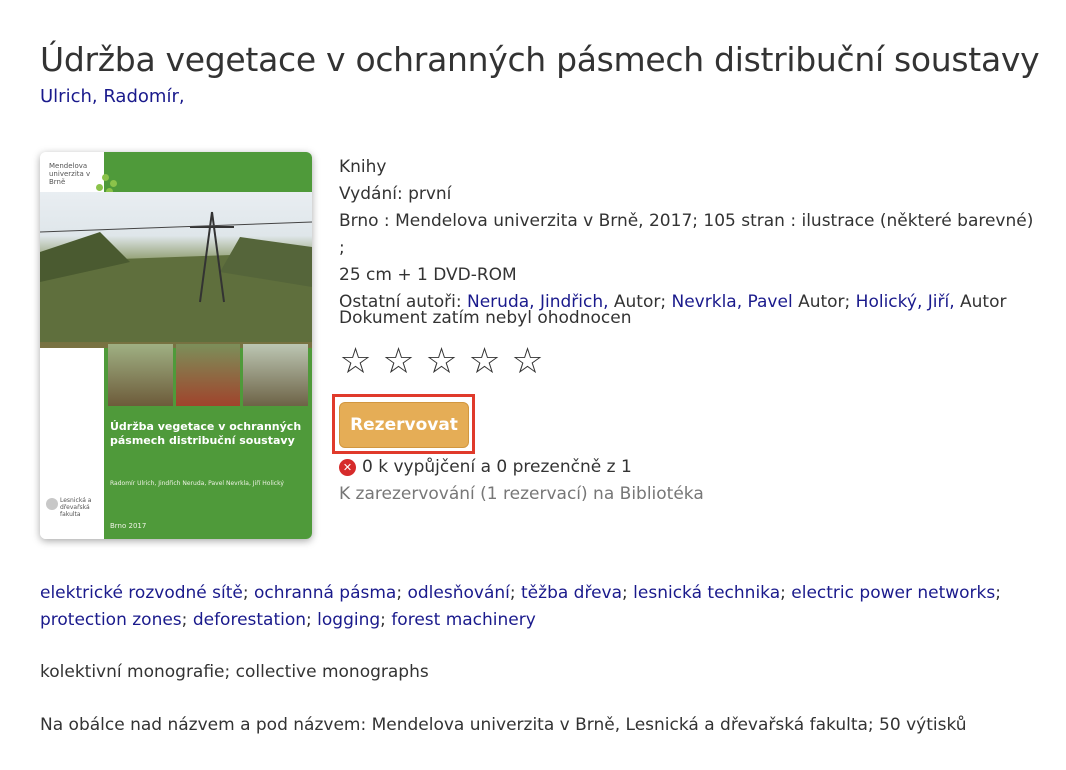  I want to click on subject-link: odlesňování, so click(458, 593).